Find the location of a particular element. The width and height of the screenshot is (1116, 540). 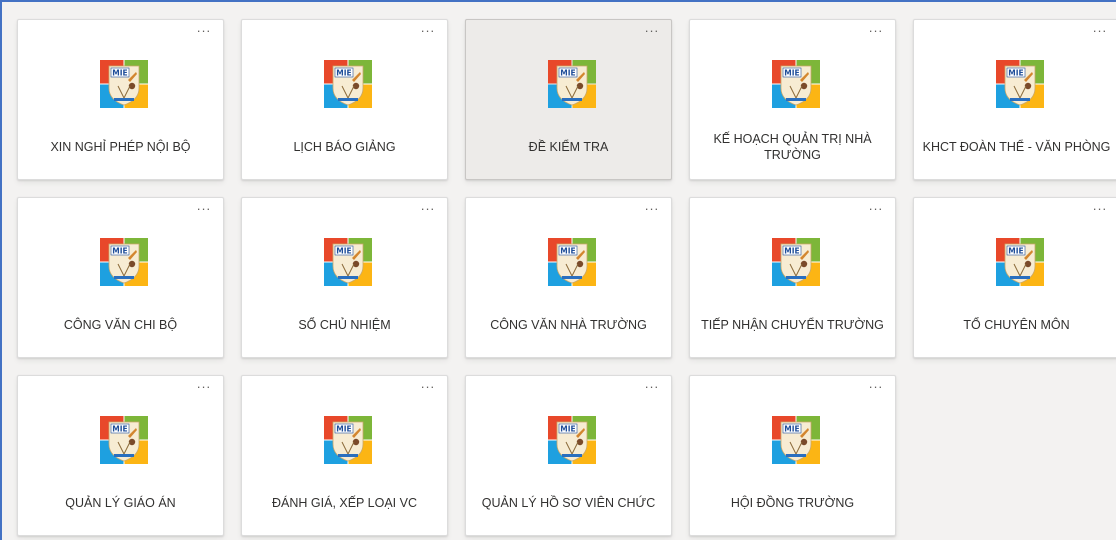

tile-label: SỔ CHỦ NHIỆM is located at coordinates (344, 325).